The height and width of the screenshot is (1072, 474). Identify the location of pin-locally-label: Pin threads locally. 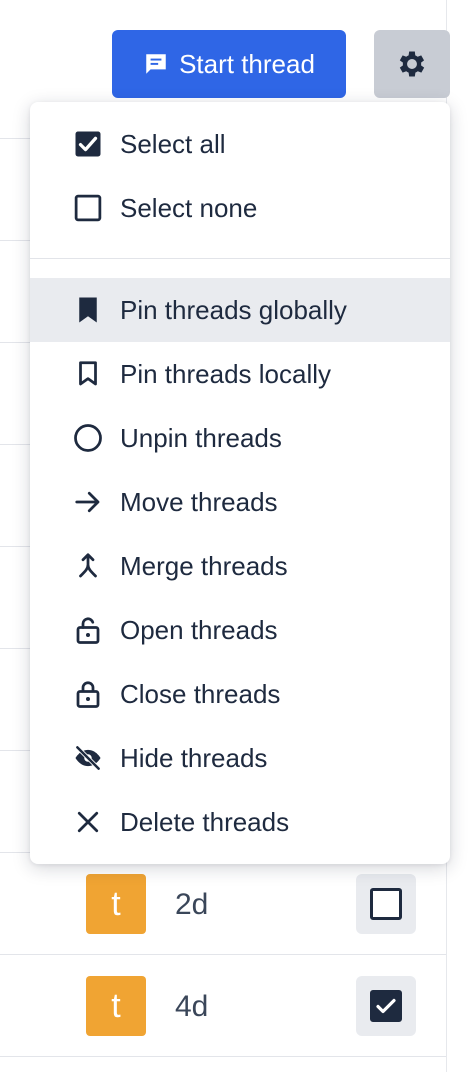
(225, 373).